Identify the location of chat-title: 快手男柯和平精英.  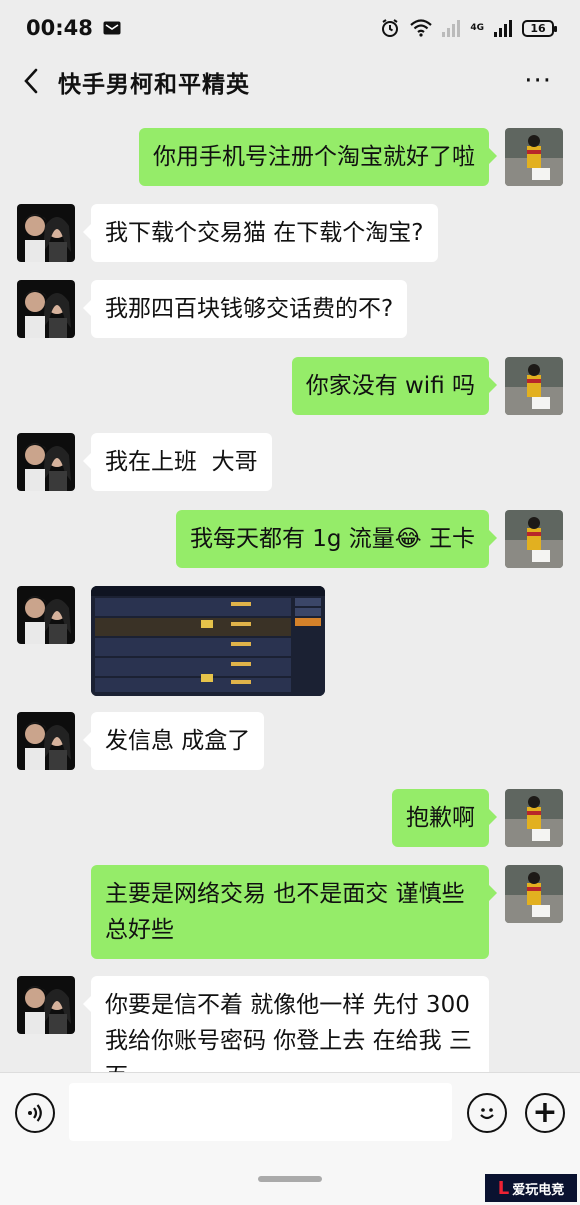
(154, 85).